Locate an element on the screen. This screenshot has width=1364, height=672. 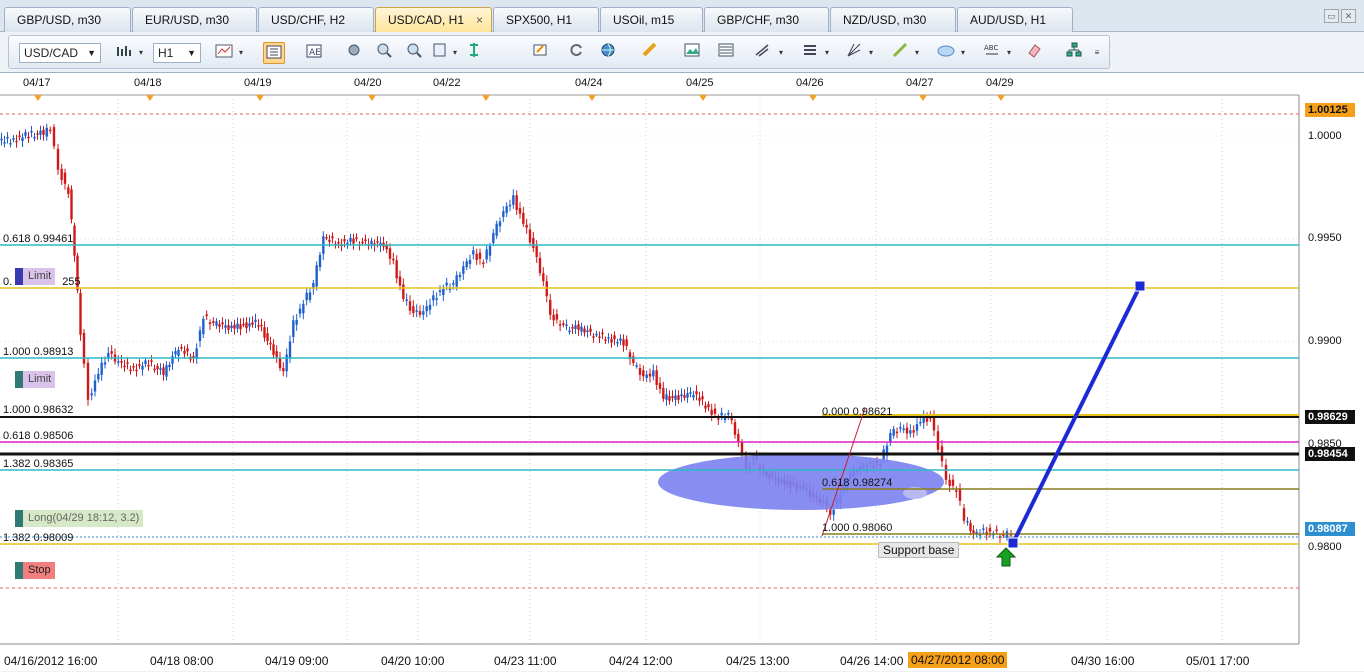
indicator-icon: AE is located at coordinates (314, 53).